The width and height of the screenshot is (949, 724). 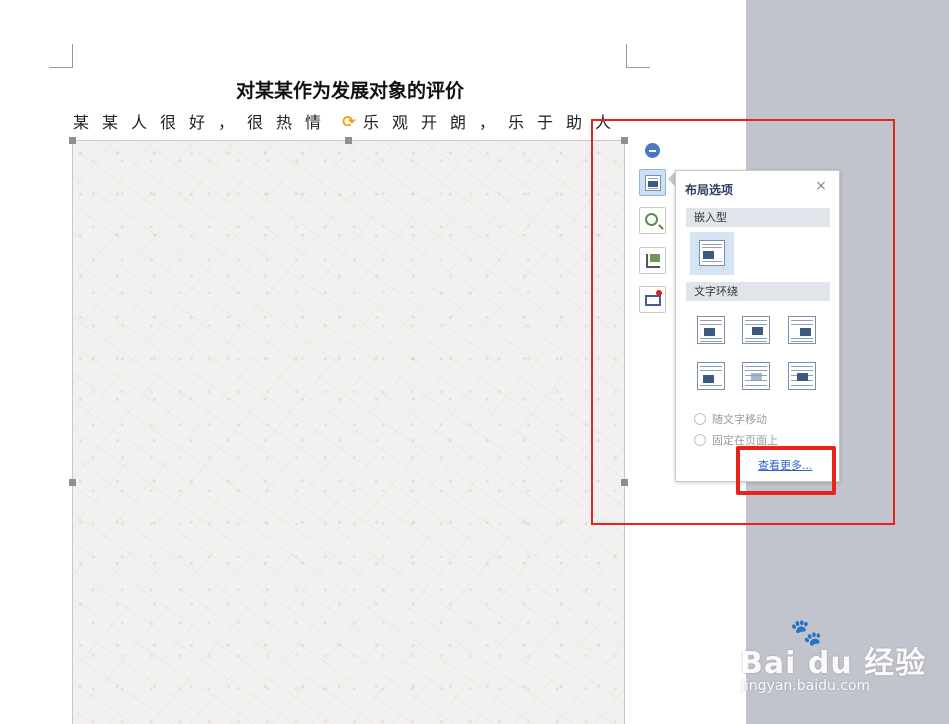 I want to click on square-wrap-icon, so click(x=711, y=330).